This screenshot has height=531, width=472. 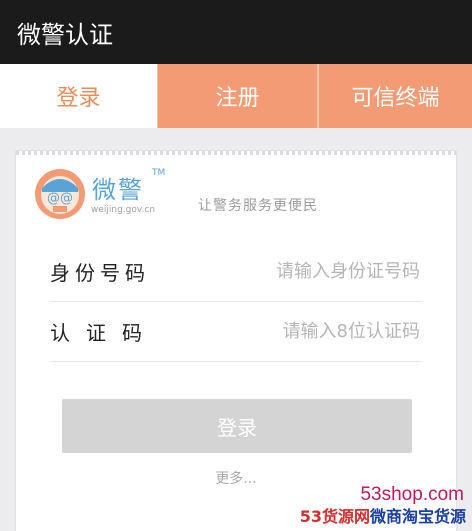 What do you see at coordinates (65, 34) in the screenshot?
I see `window-title: 微警认证` at bounding box center [65, 34].